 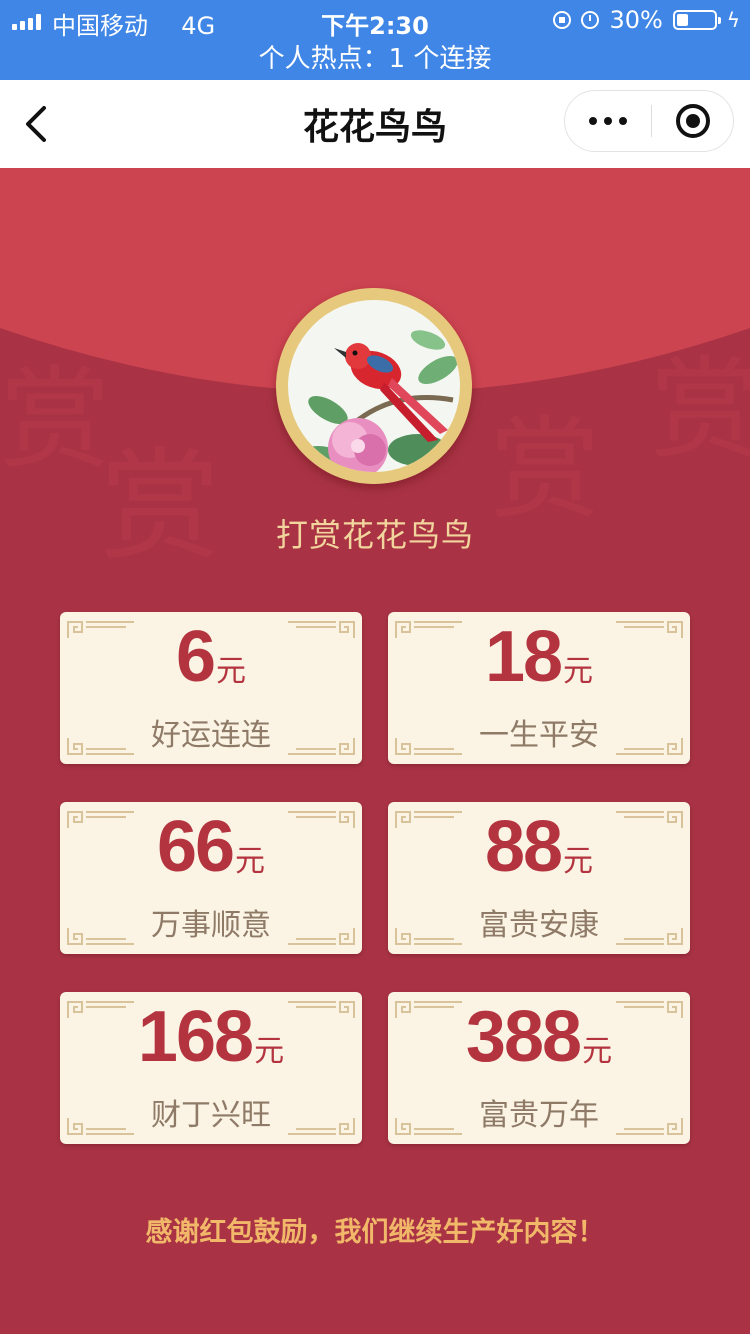 What do you see at coordinates (539, 1115) in the screenshot?
I see `amount-blessing-label: 富贵万年` at bounding box center [539, 1115].